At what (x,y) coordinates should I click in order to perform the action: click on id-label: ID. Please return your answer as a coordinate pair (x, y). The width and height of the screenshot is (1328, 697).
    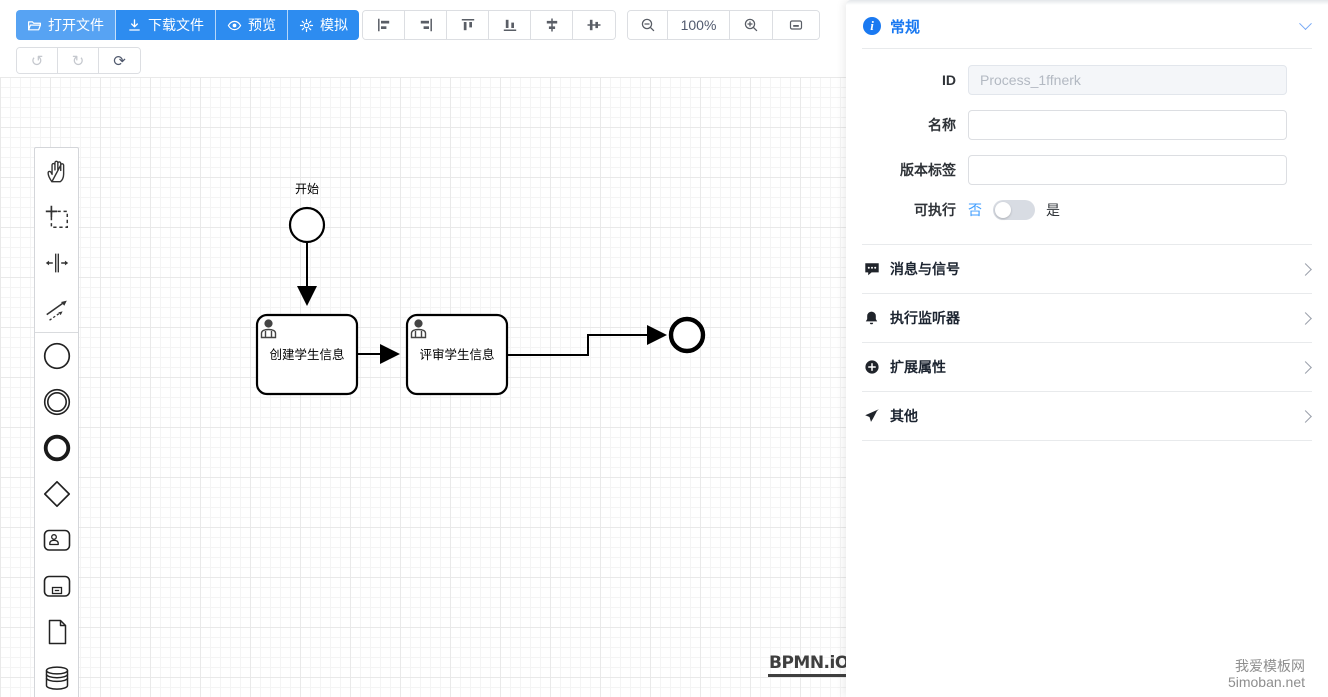
    Looking at the image, I should click on (949, 80).